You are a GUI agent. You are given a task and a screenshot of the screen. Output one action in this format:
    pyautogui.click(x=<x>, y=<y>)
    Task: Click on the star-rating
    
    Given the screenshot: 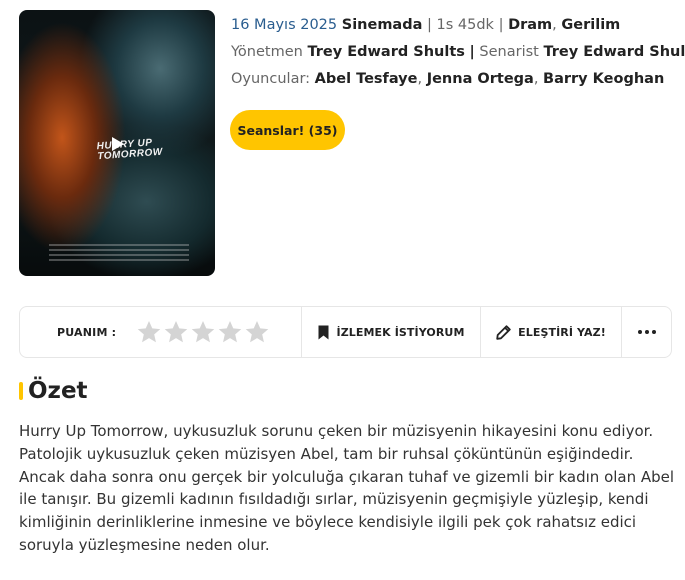 What is the action you would take?
    pyautogui.click(x=203, y=332)
    